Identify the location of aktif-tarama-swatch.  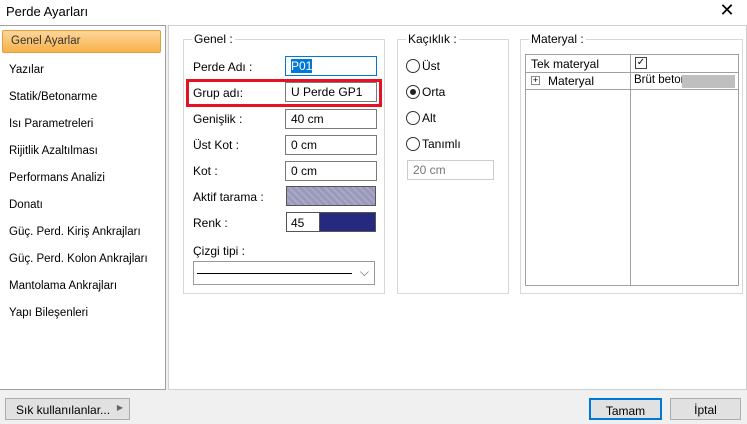
(331, 196).